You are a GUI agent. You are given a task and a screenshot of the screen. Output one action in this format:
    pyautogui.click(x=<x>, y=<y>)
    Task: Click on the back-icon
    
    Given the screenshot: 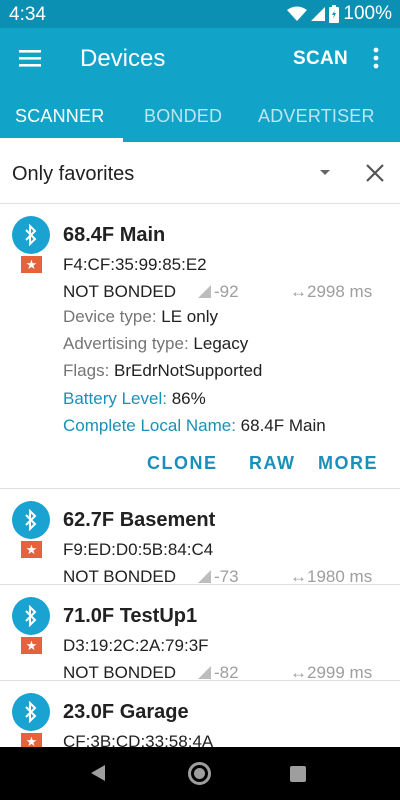 What is the action you would take?
    pyautogui.click(x=98, y=773)
    